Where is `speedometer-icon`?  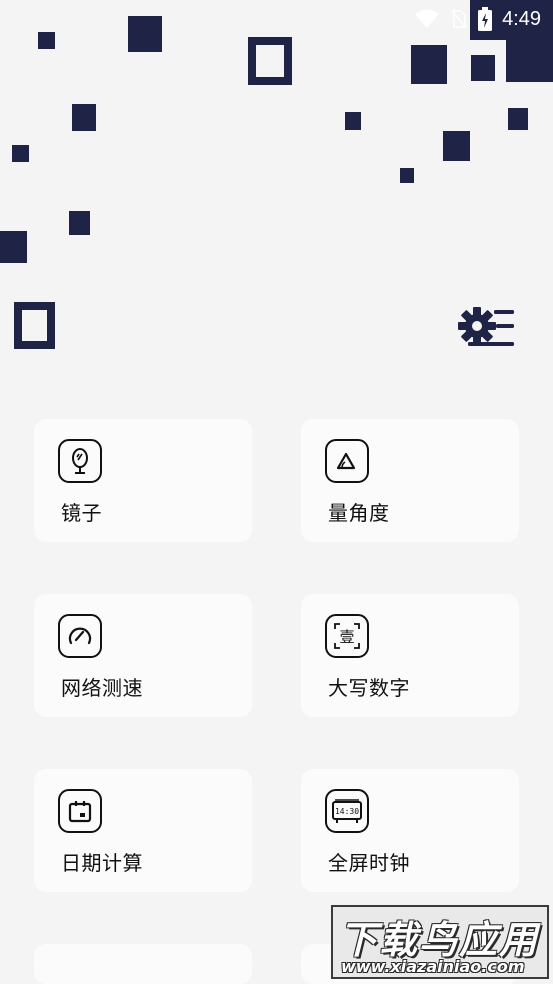
speedometer-icon is located at coordinates (80, 636).